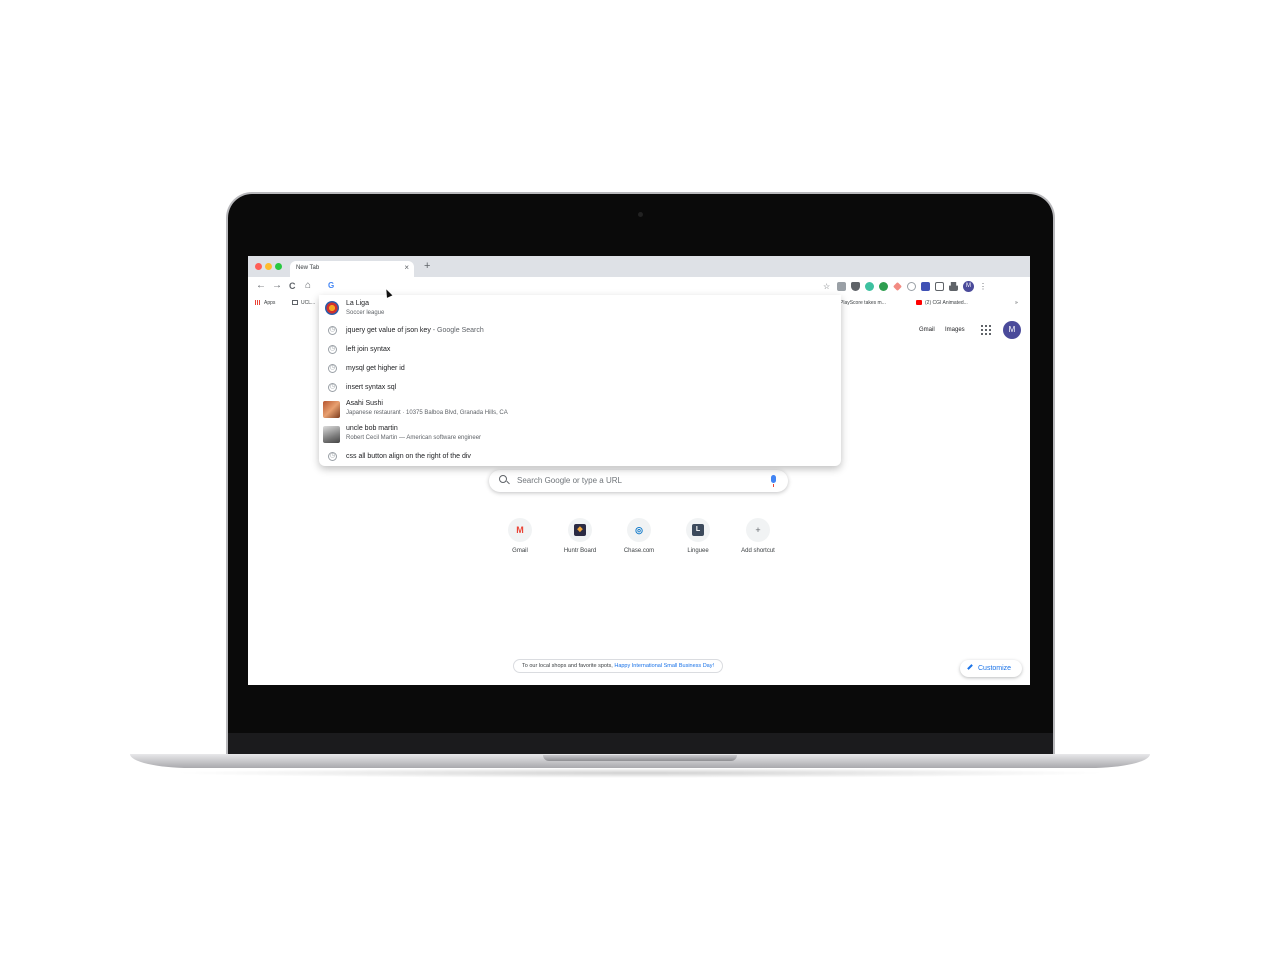 The image size is (1280, 960). Describe the element at coordinates (640, 758) in the screenshot. I see `laptop-notch` at that location.